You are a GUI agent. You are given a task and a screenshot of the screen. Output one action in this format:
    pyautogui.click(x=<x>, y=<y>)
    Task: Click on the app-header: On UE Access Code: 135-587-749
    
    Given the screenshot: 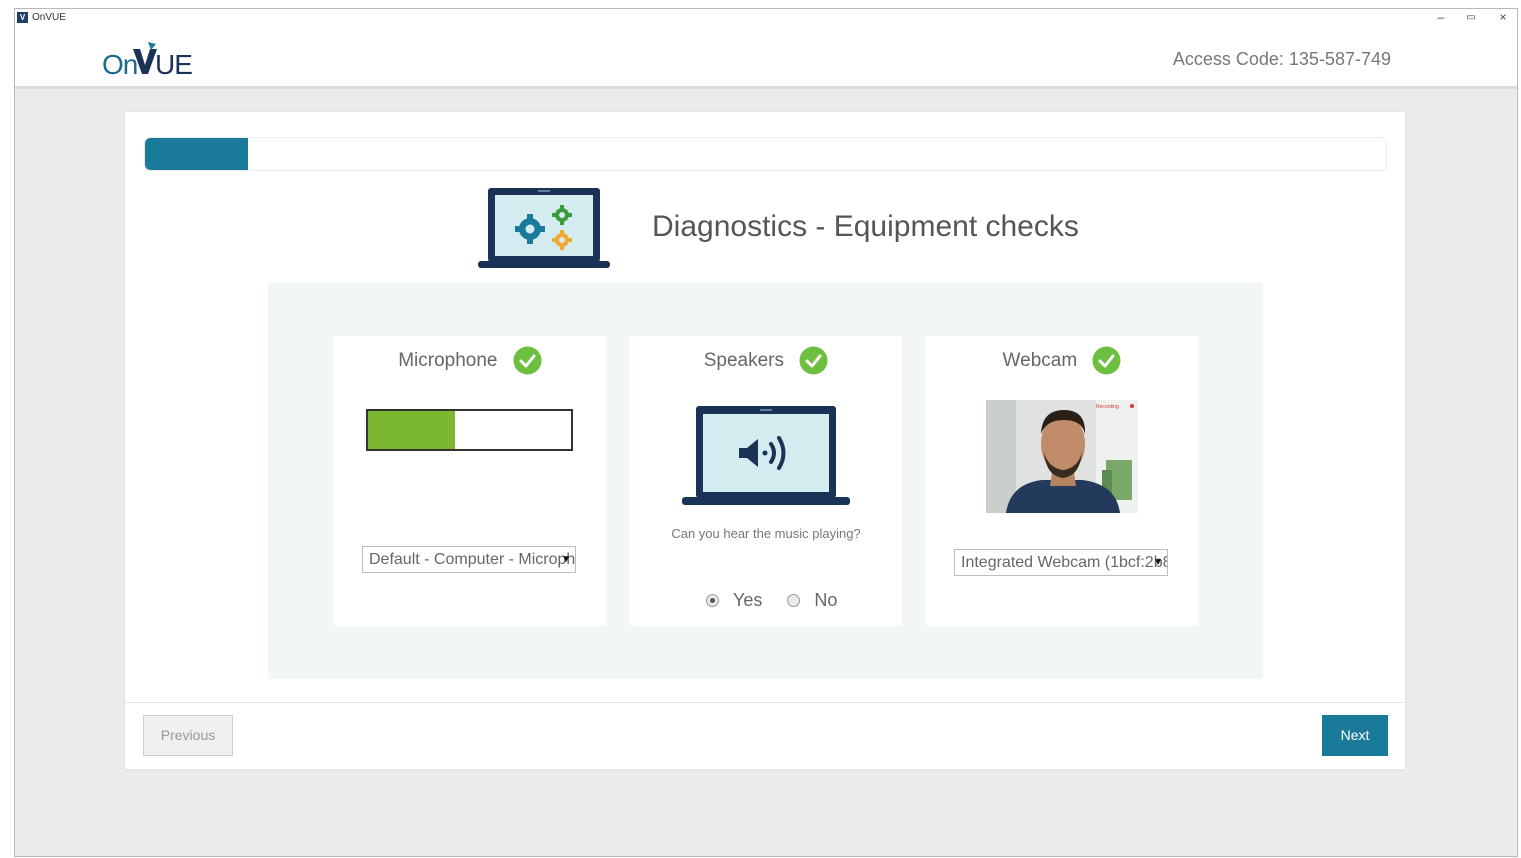 What is the action you would take?
    pyautogui.click(x=766, y=58)
    